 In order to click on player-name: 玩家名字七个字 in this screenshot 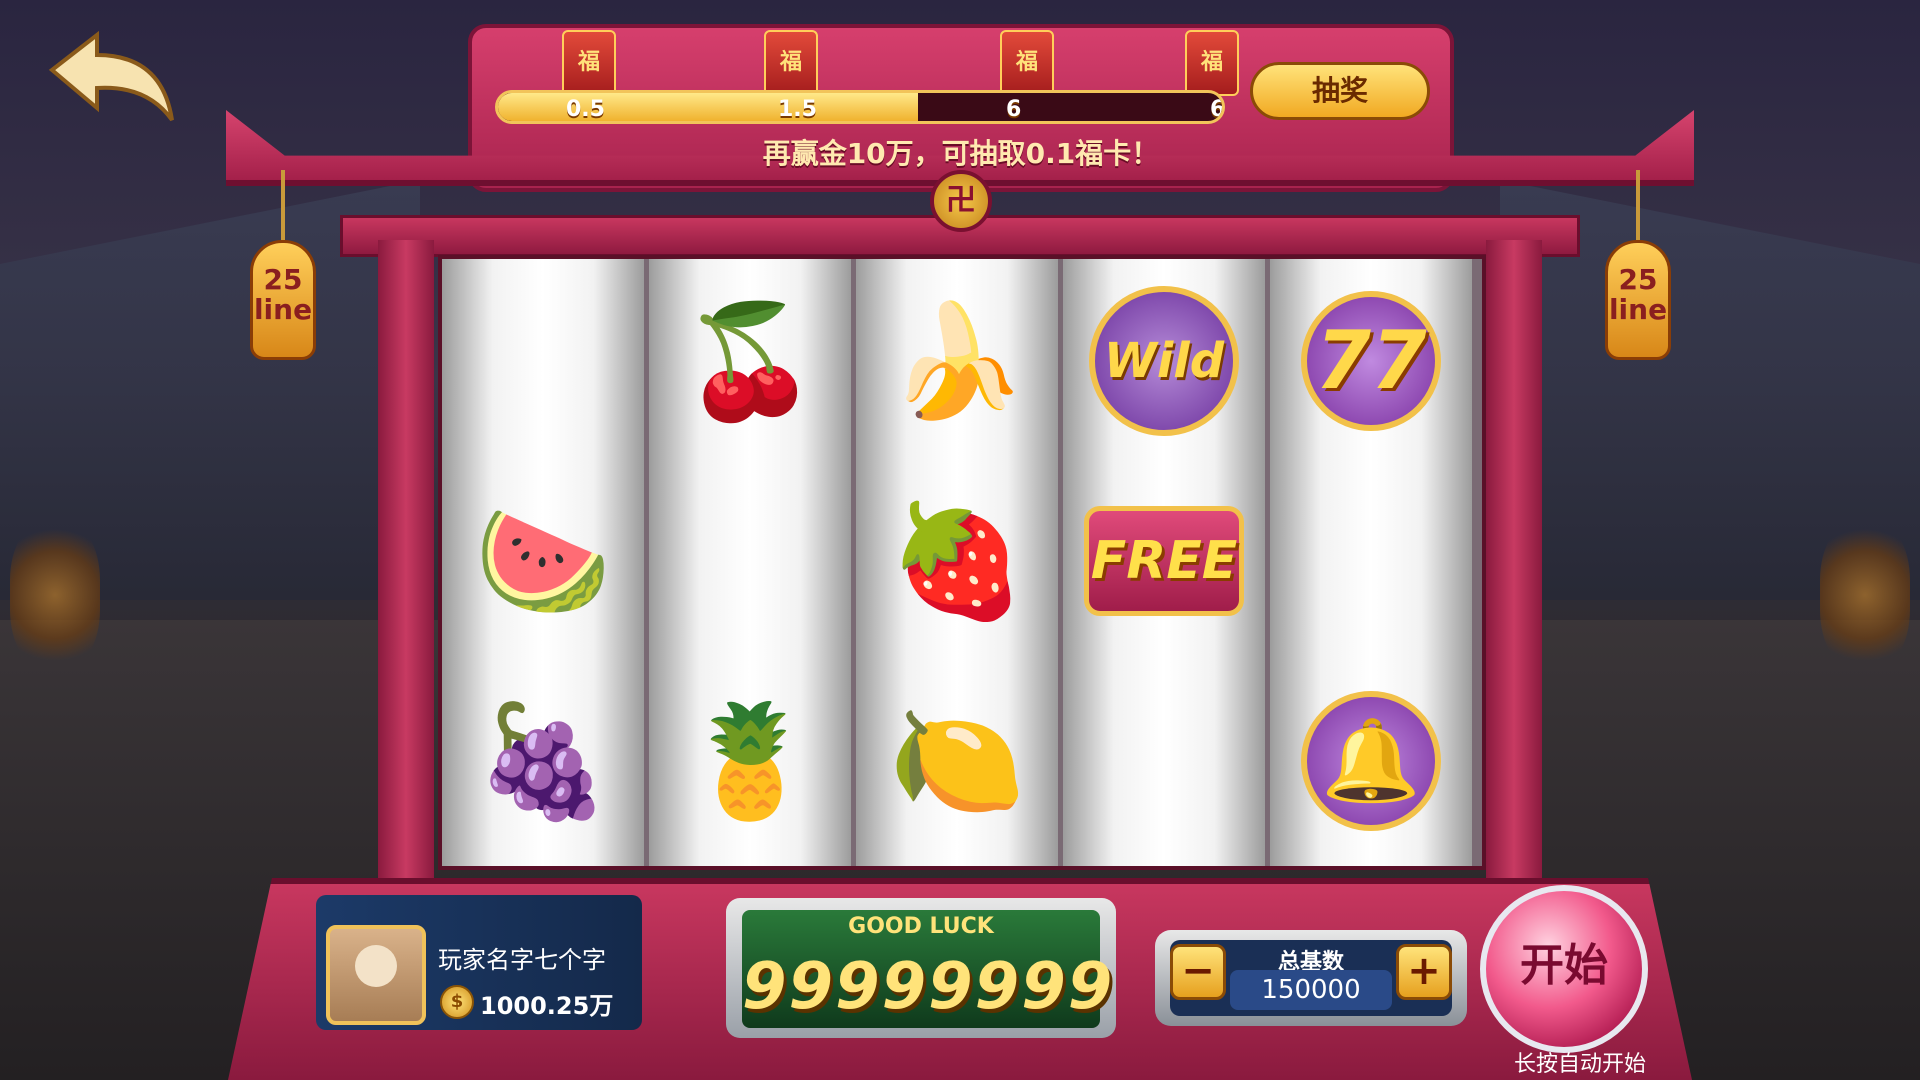, I will do `click(522, 960)`.